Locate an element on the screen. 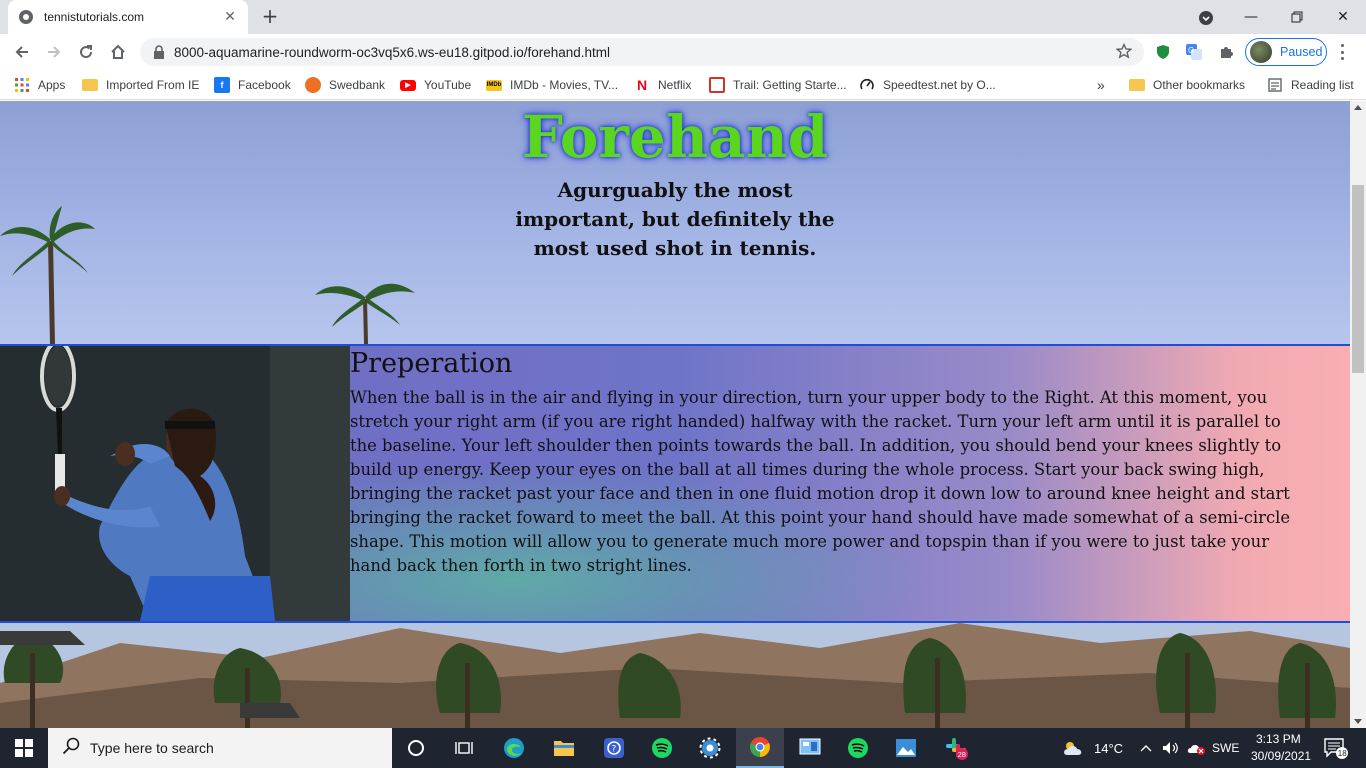 Image resolution: width=1366 pixels, height=768 pixels. quick-assist-icon: ? is located at coordinates (614, 748).